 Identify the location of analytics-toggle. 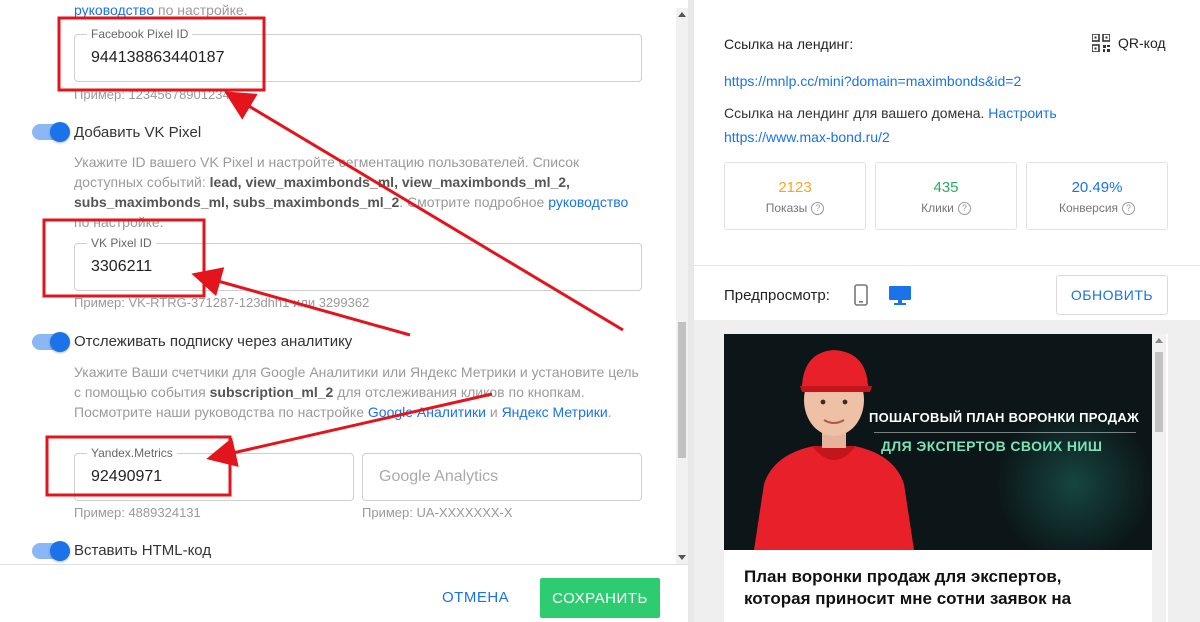
(51, 342).